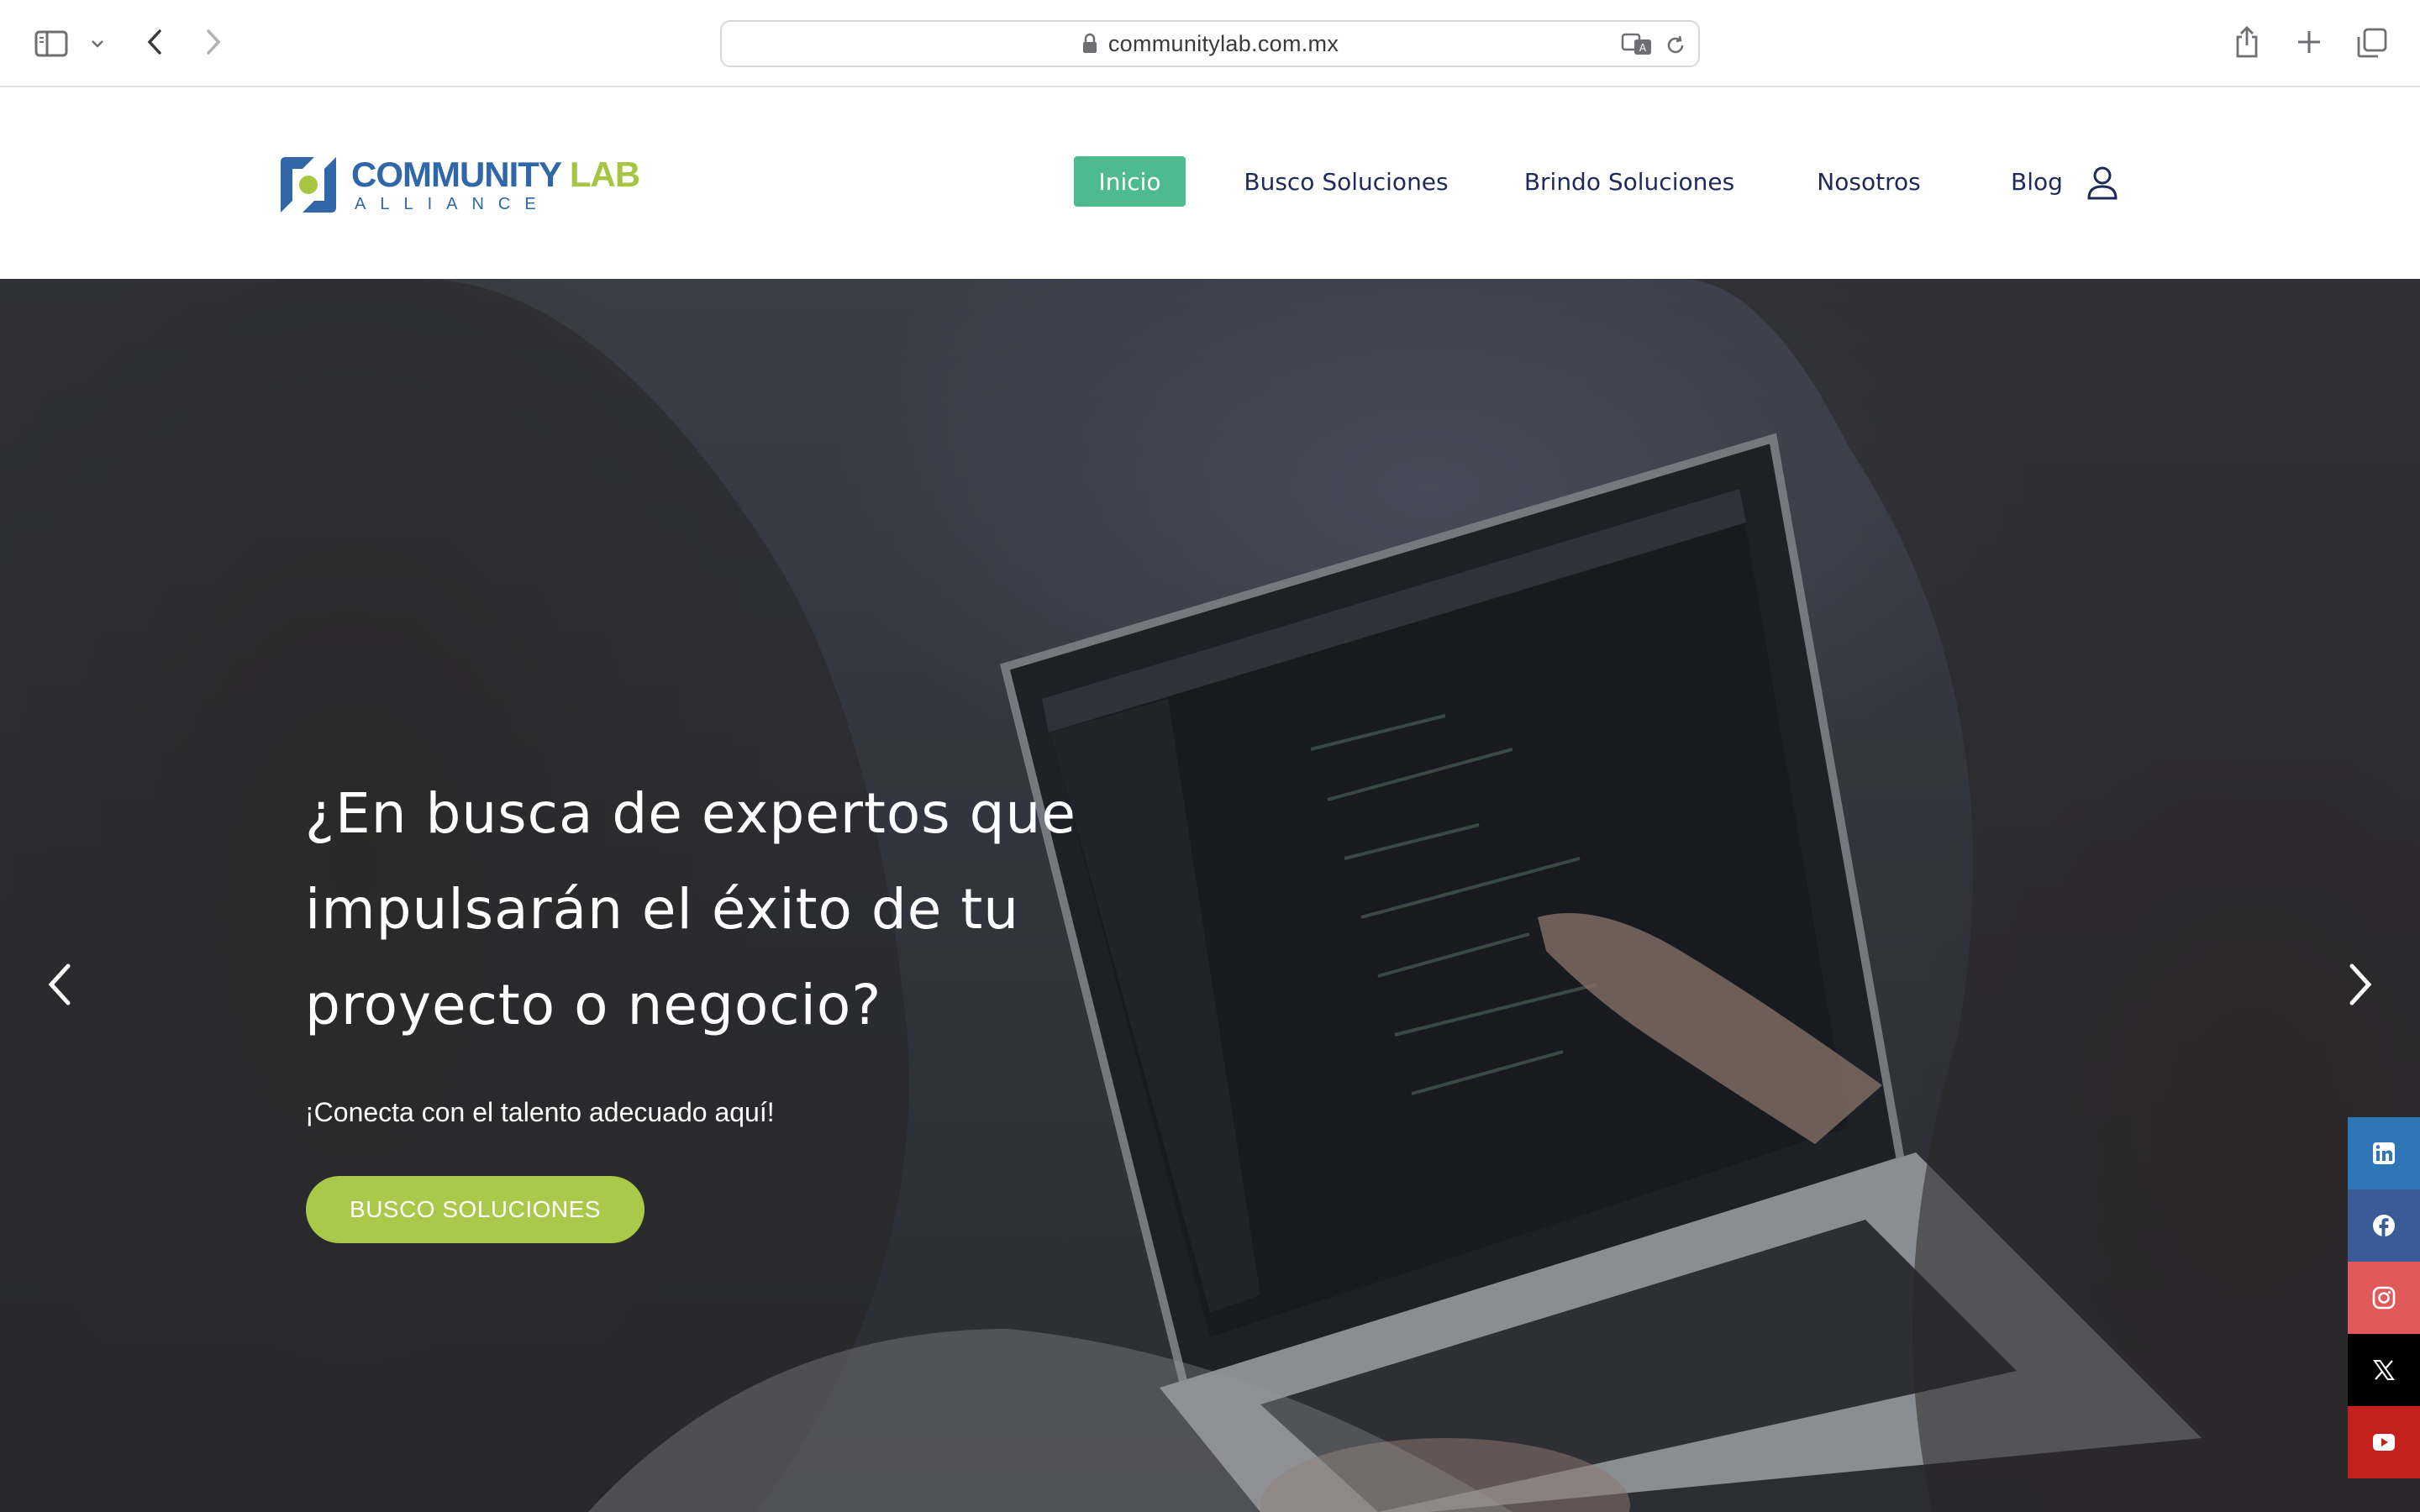  I want to click on instagram-button, so click(2384, 1298).